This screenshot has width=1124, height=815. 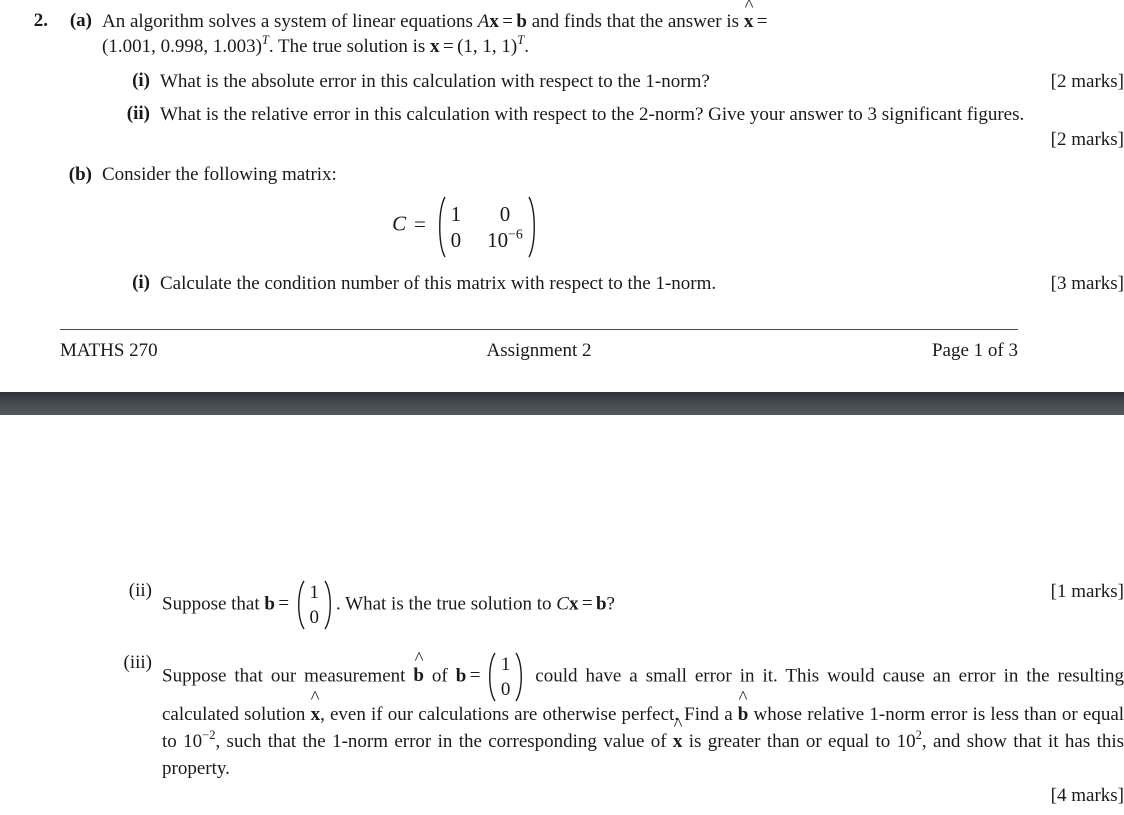 I want to click on part-b-item-iii-marker: (iii), so click(x=138, y=662).